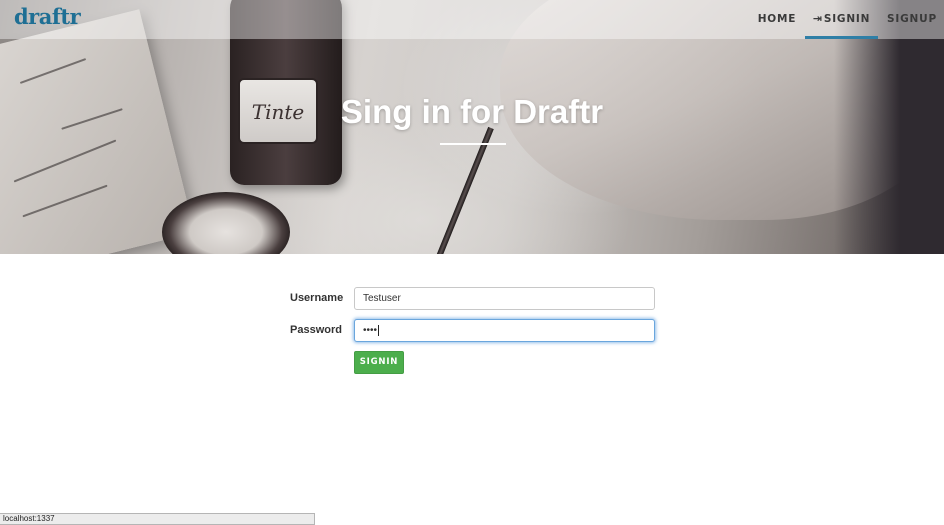  I want to click on nav-signup-label: SIGNUP, so click(912, 19).